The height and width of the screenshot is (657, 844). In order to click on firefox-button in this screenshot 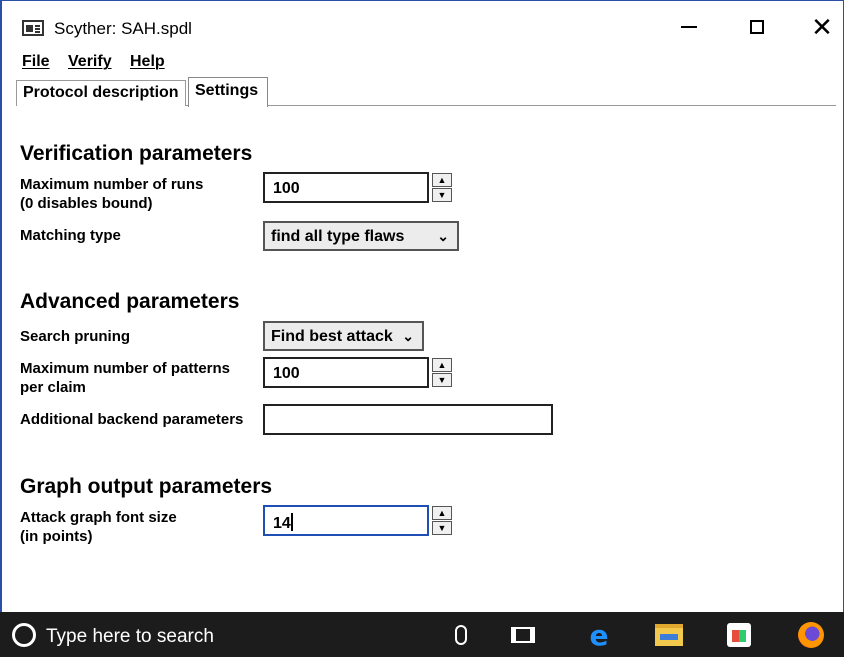, I will do `click(811, 635)`.